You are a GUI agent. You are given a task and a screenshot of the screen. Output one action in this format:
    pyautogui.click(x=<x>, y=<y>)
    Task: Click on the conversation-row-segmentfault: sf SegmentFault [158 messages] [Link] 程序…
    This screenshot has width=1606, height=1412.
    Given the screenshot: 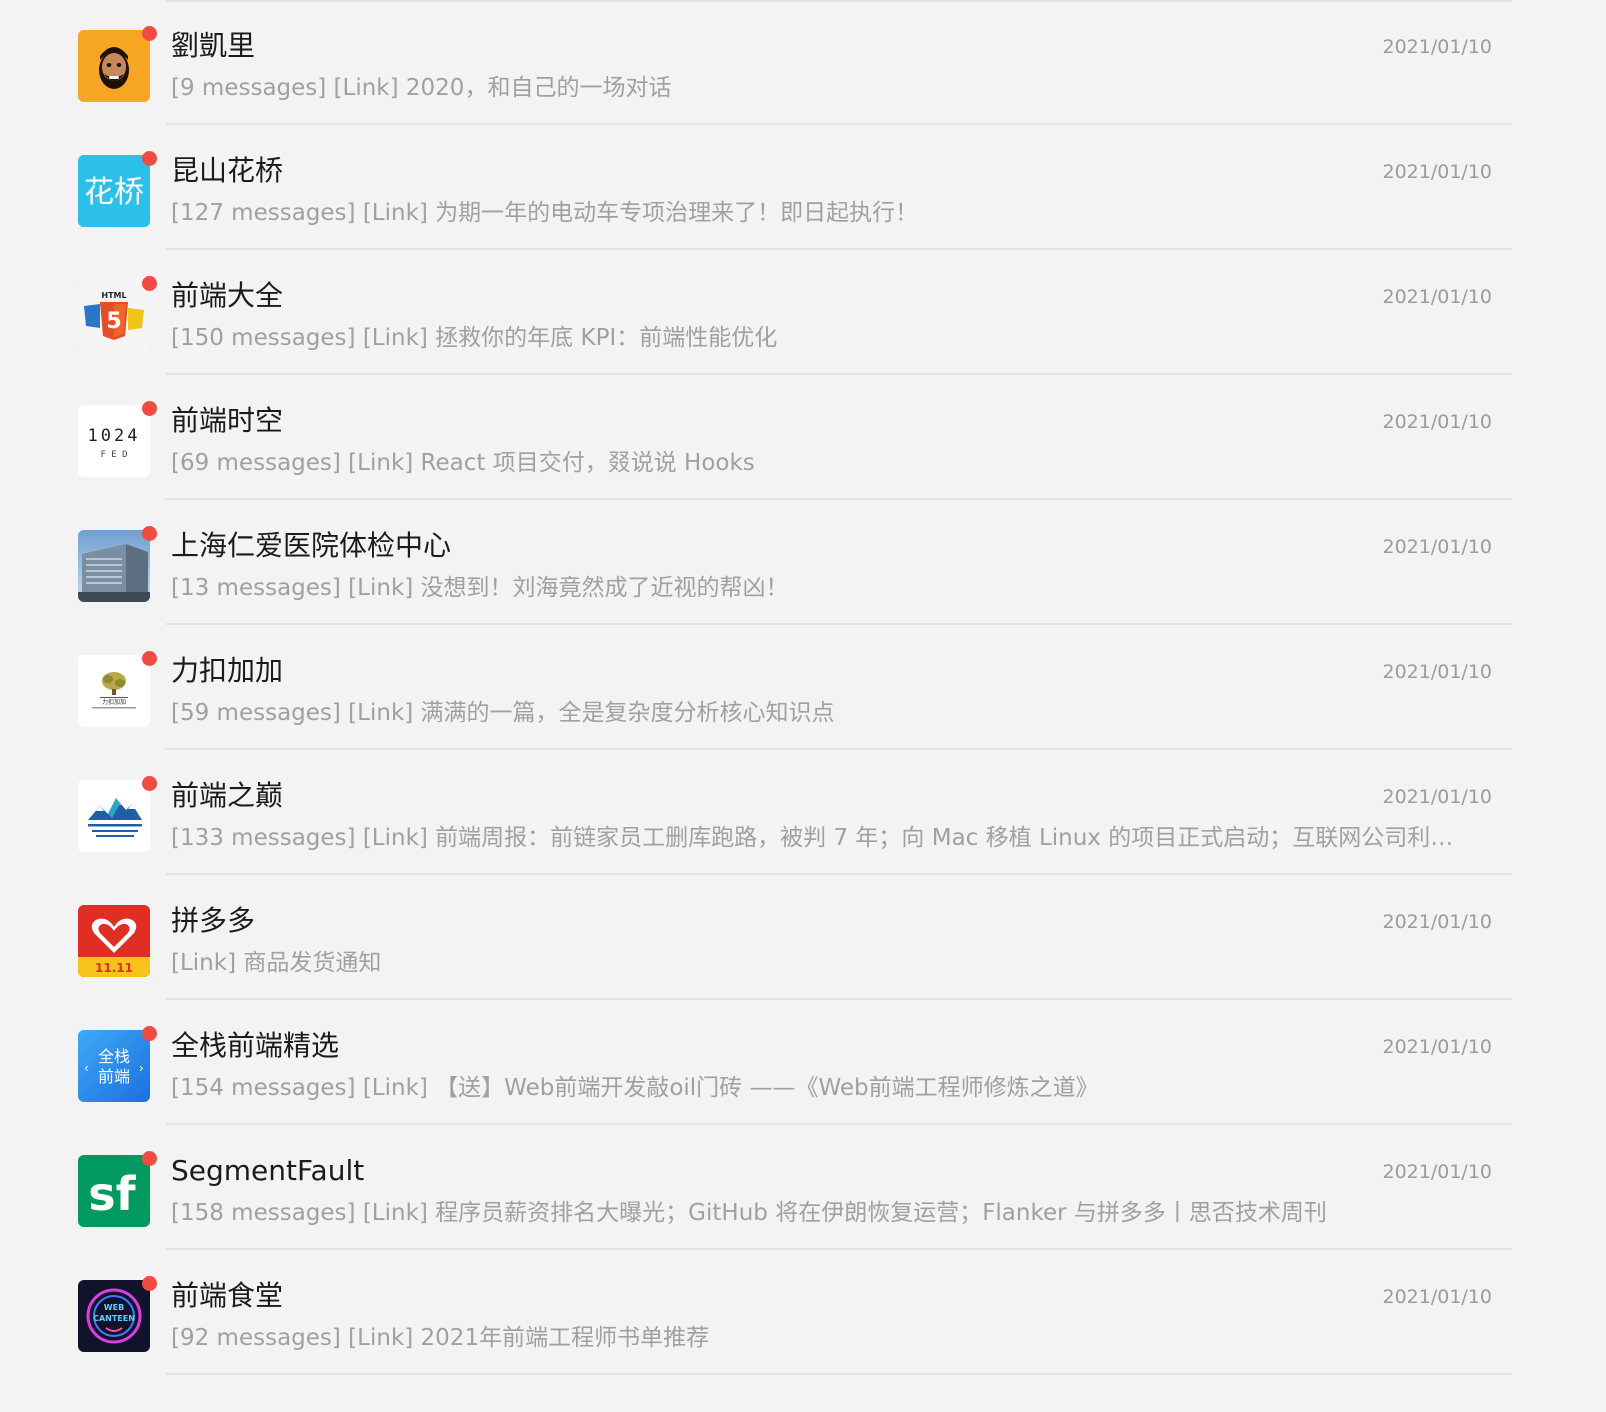 What is the action you would take?
    pyautogui.click(x=803, y=1187)
    